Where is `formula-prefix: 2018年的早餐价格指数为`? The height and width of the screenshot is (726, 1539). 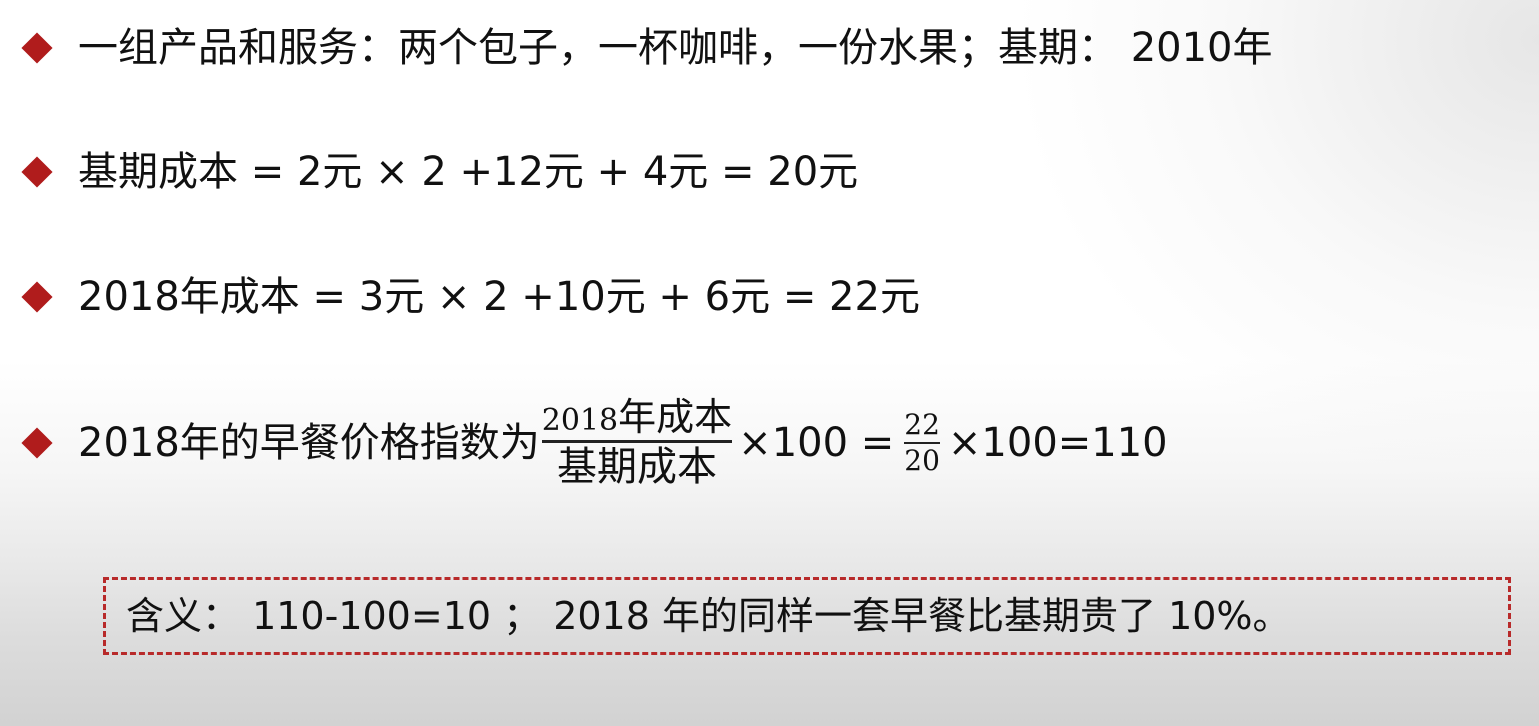
formula-prefix: 2018年的早餐价格指数为 is located at coordinates (309, 442).